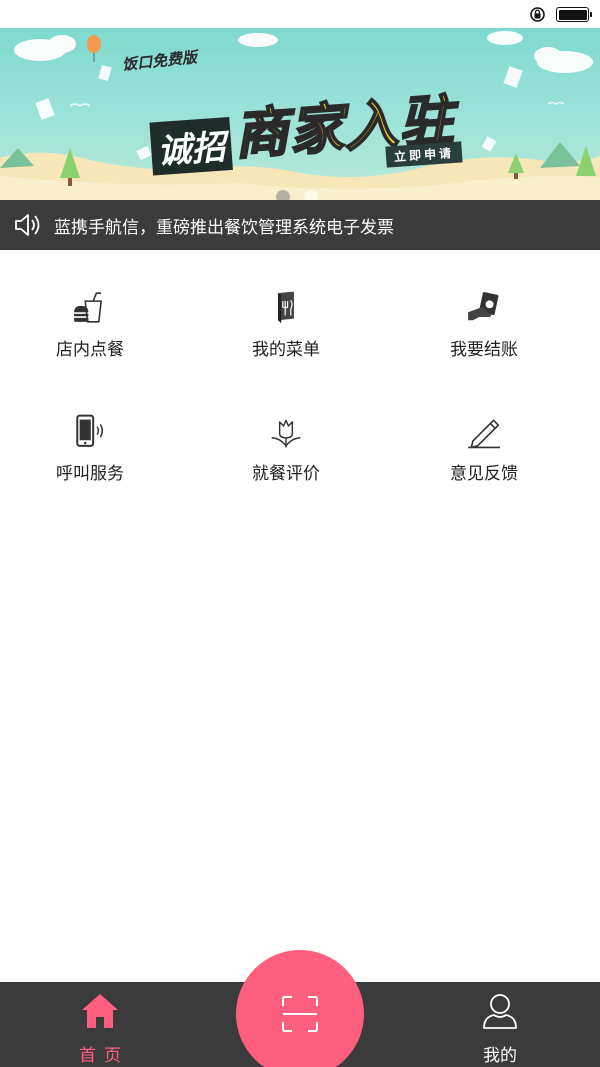 This screenshot has width=600, height=1067. What do you see at coordinates (574, 14) in the screenshot?
I see `battery-icon` at bounding box center [574, 14].